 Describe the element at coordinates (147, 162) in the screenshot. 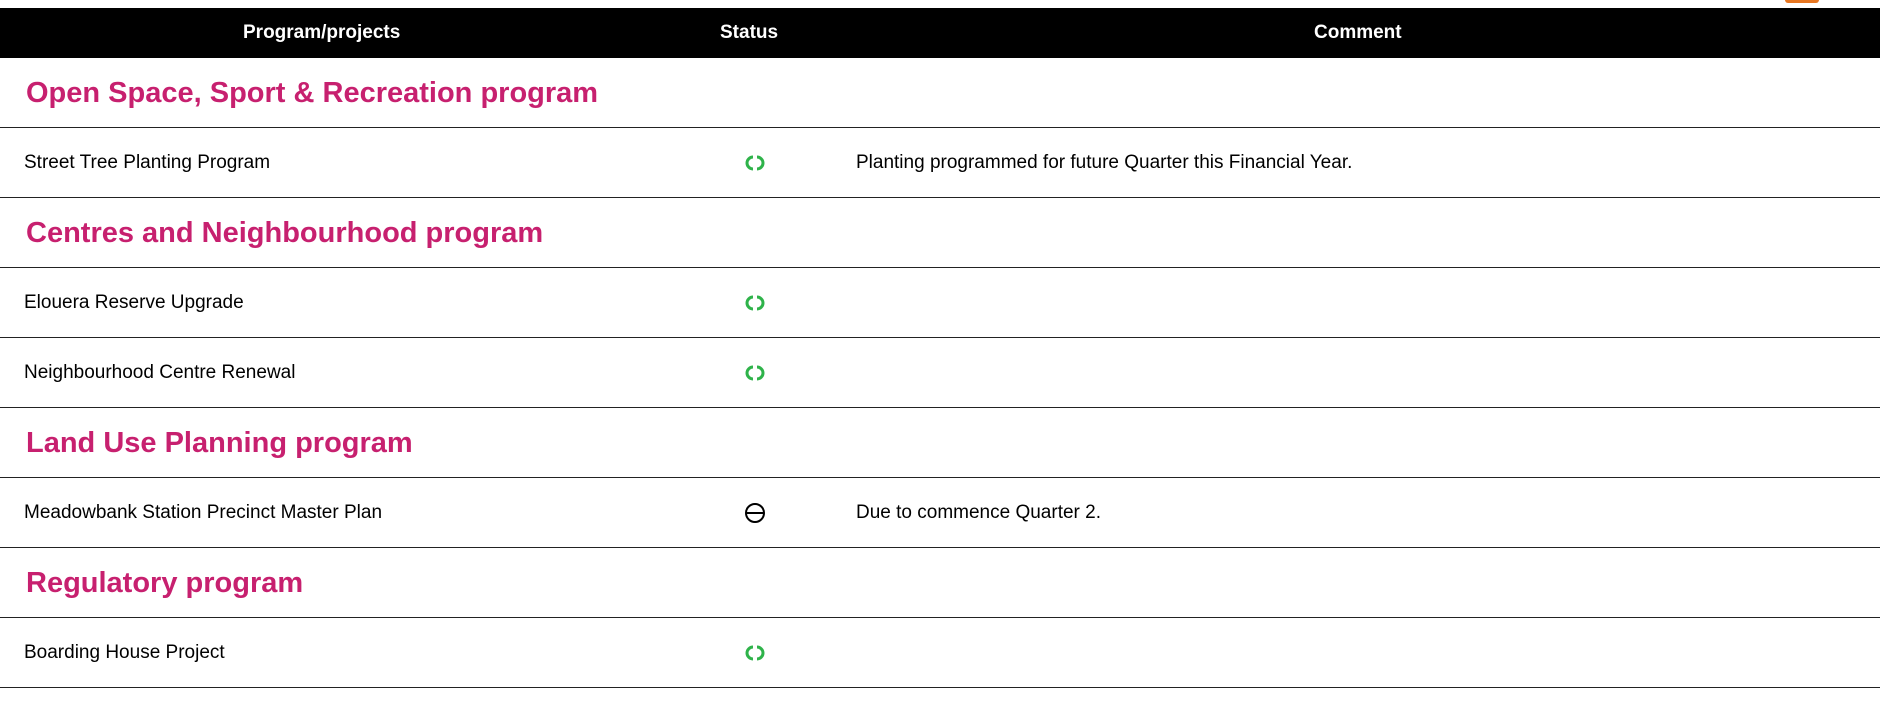

I see `project-name: Street Tree Planting Program` at that location.